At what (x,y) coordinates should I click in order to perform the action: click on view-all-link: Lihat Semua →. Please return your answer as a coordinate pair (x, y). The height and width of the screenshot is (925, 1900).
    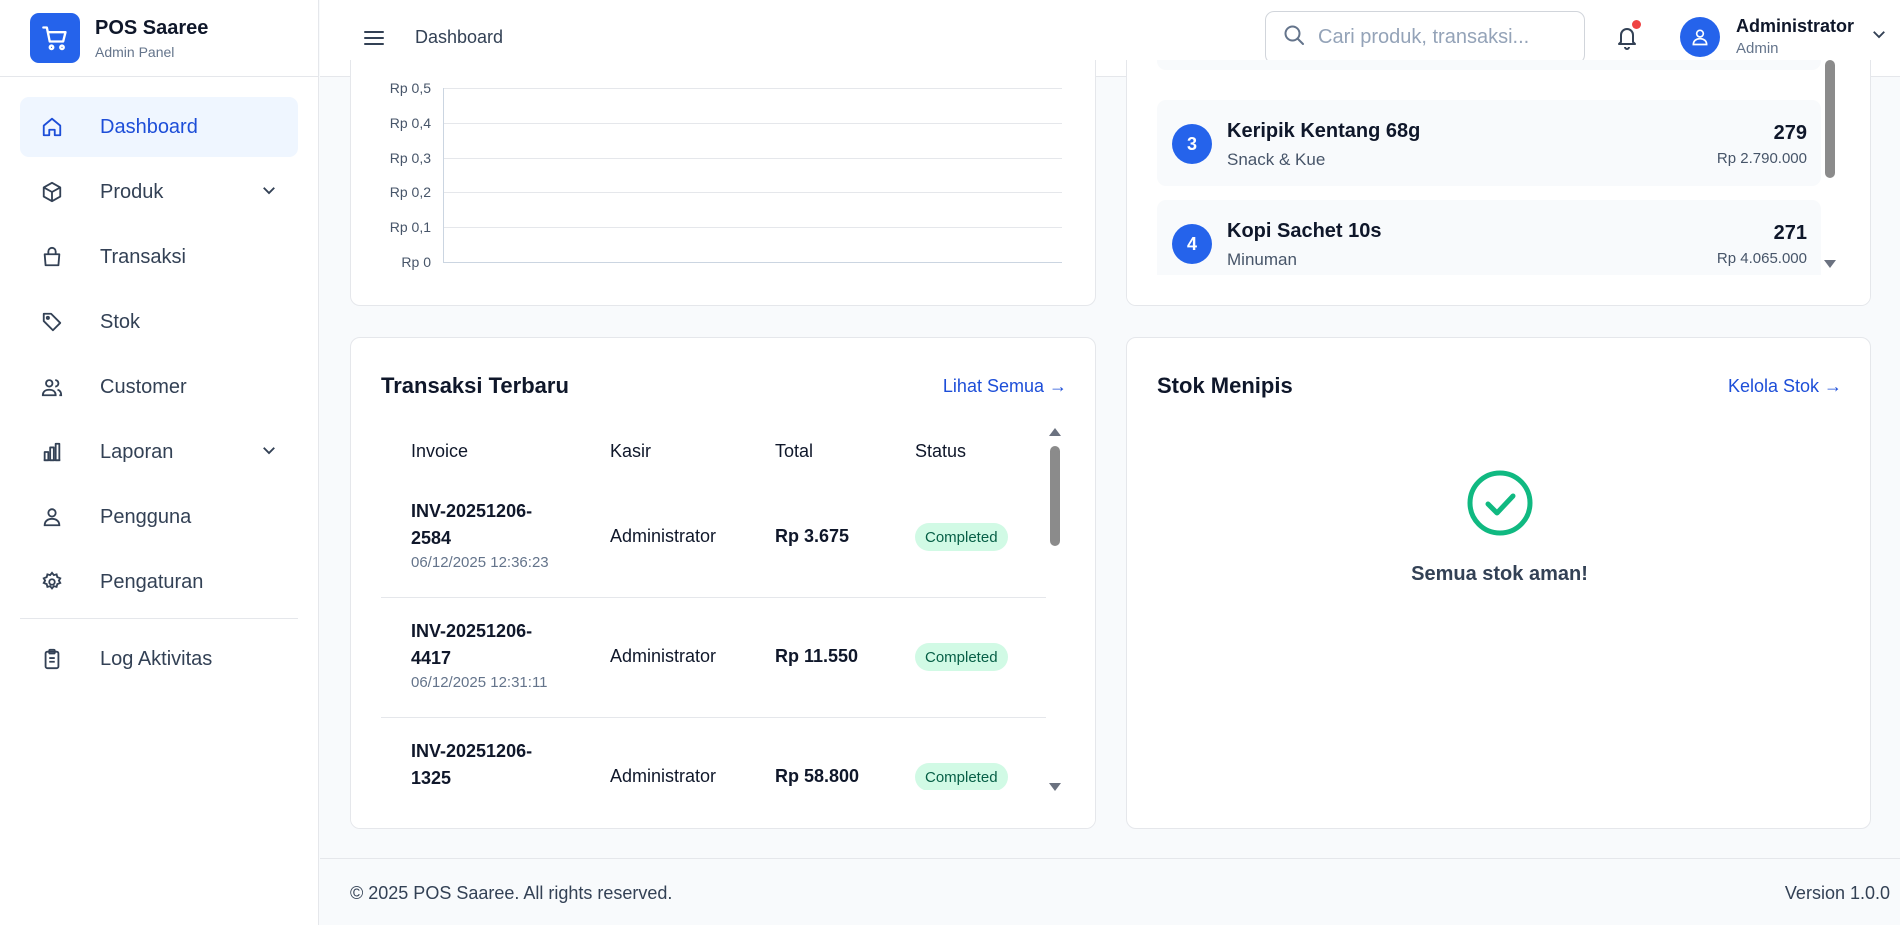
    Looking at the image, I should click on (1005, 386).